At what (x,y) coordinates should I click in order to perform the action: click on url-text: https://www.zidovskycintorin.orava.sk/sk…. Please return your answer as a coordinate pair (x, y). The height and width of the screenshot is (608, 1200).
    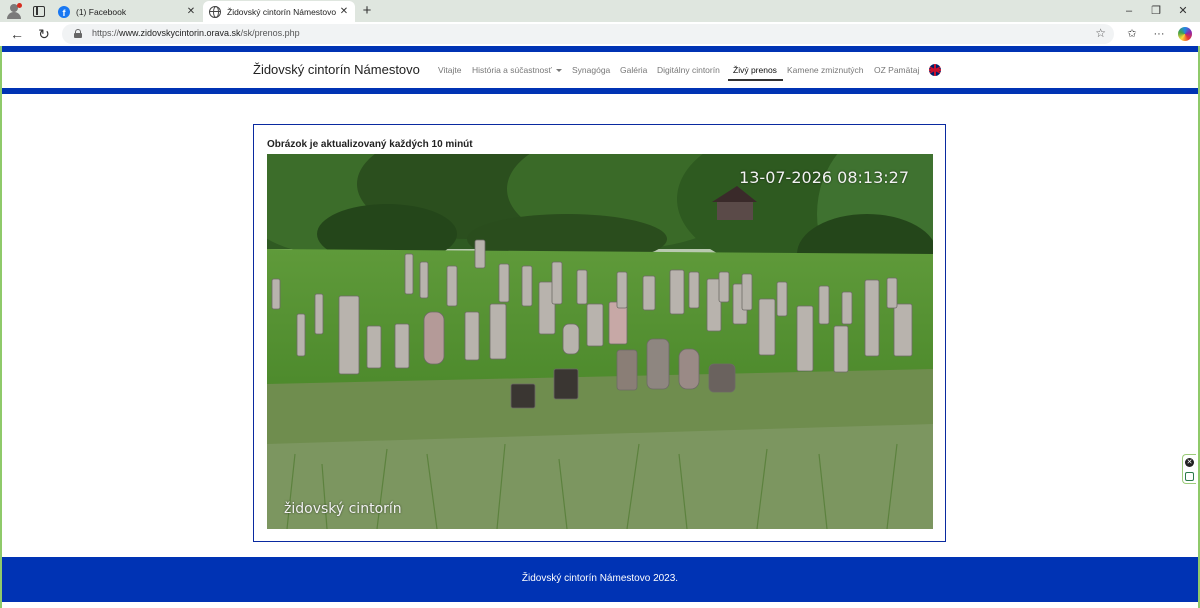
    Looking at the image, I should click on (196, 33).